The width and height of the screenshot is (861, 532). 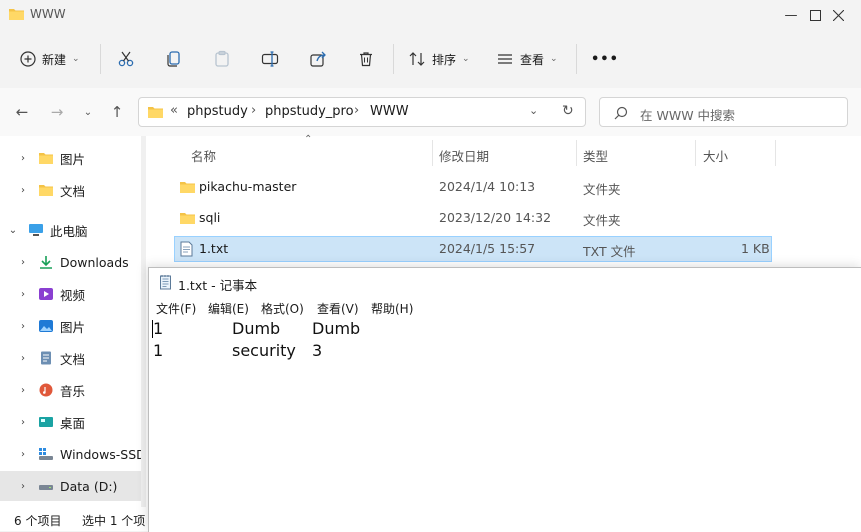 I want to click on arrow-right-icon: →, so click(x=57, y=112).